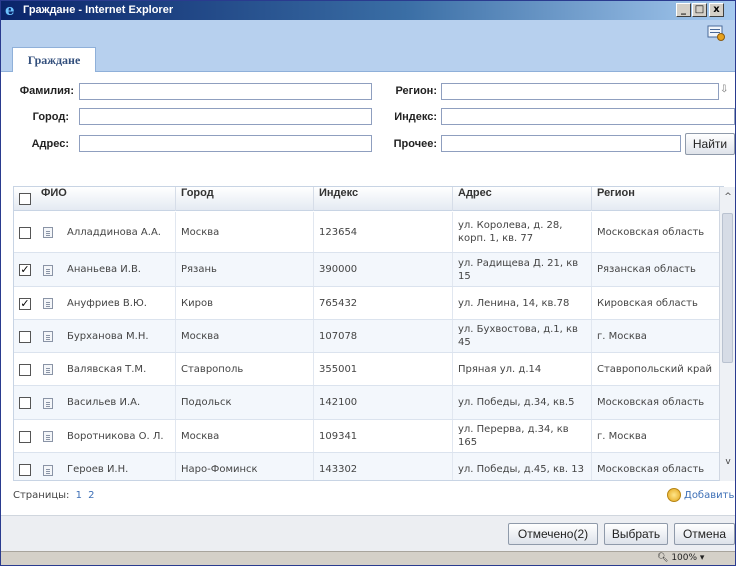  What do you see at coordinates (245, 369) in the screenshot?
I see `cell-city: Ставрополь` at bounding box center [245, 369].